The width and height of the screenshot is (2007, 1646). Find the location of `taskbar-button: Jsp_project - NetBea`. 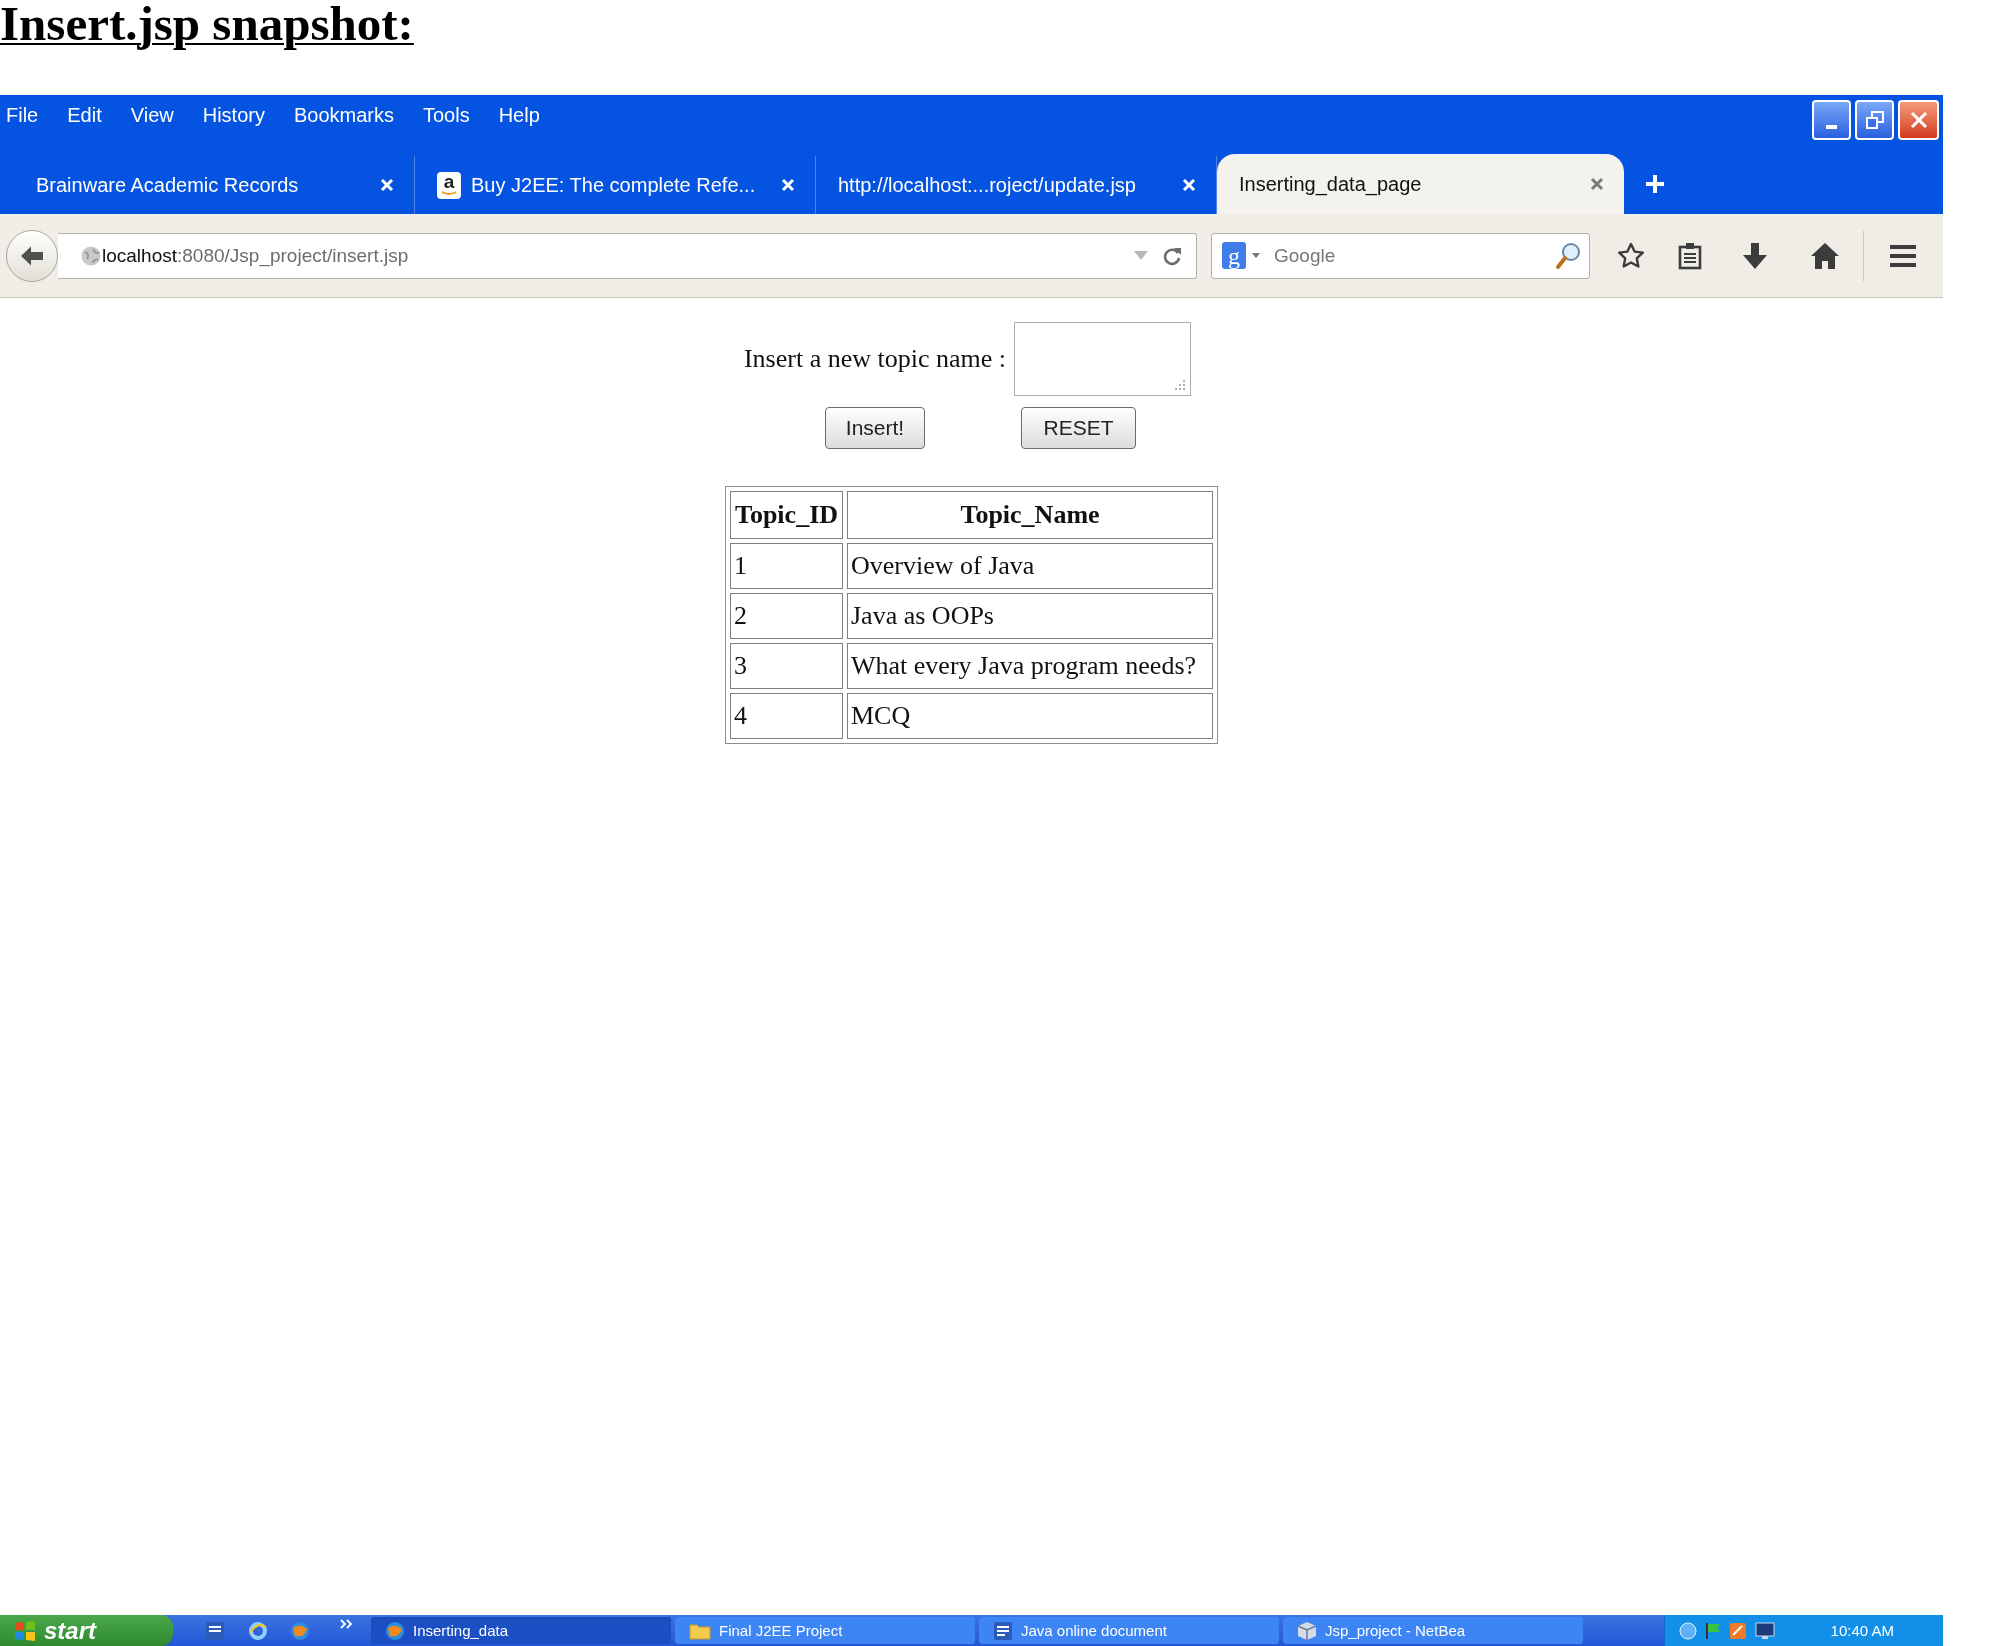

taskbar-button: Jsp_project - NetBea is located at coordinates (1433, 1630).